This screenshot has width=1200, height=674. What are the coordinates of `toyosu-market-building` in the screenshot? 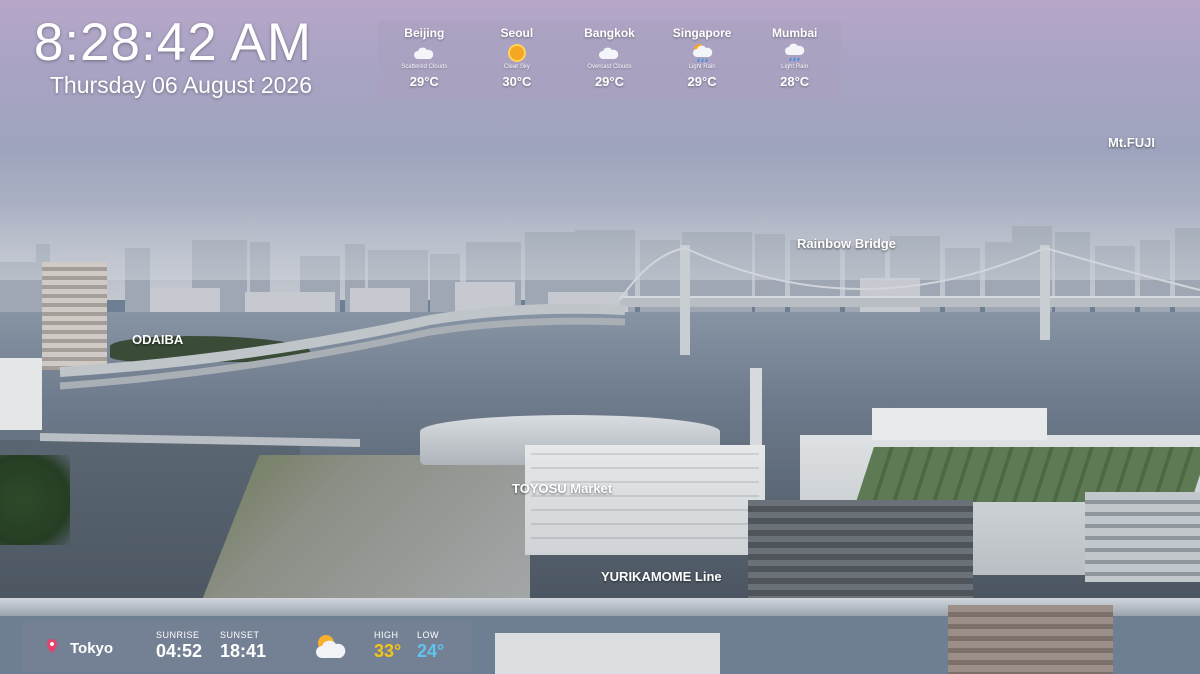 It's located at (645, 500).